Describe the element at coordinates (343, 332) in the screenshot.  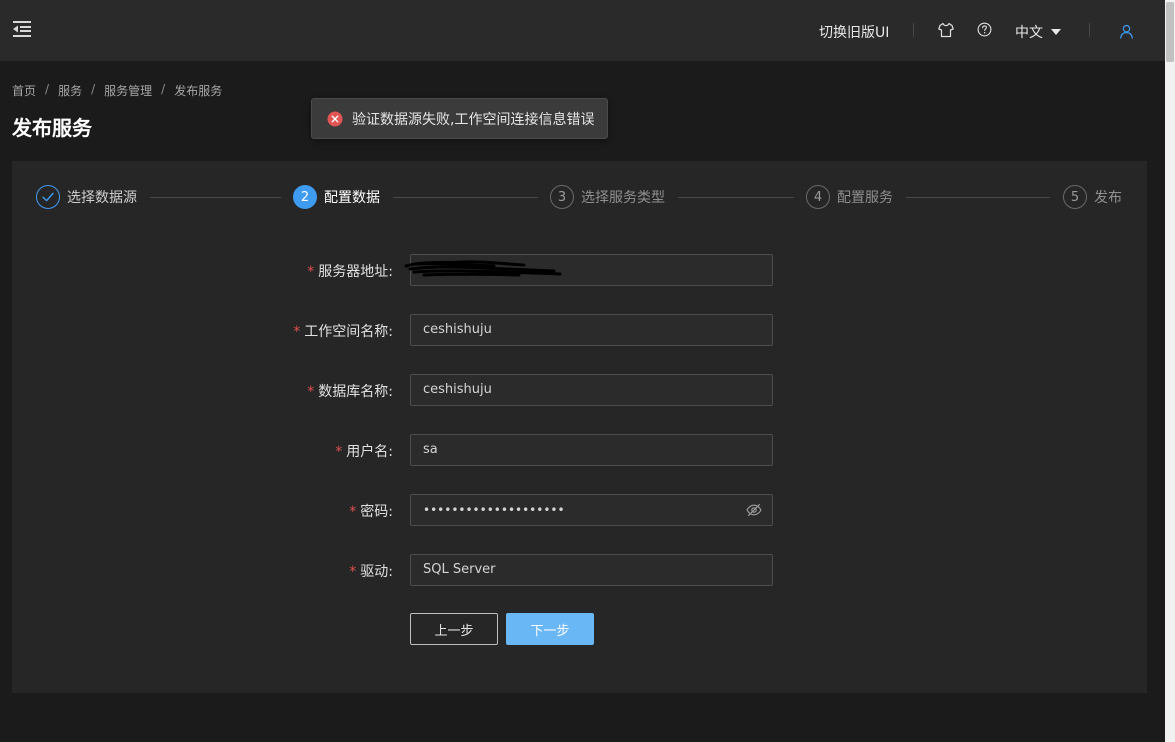
I see `workspace-name-label: * 工作空间名称:` at that location.